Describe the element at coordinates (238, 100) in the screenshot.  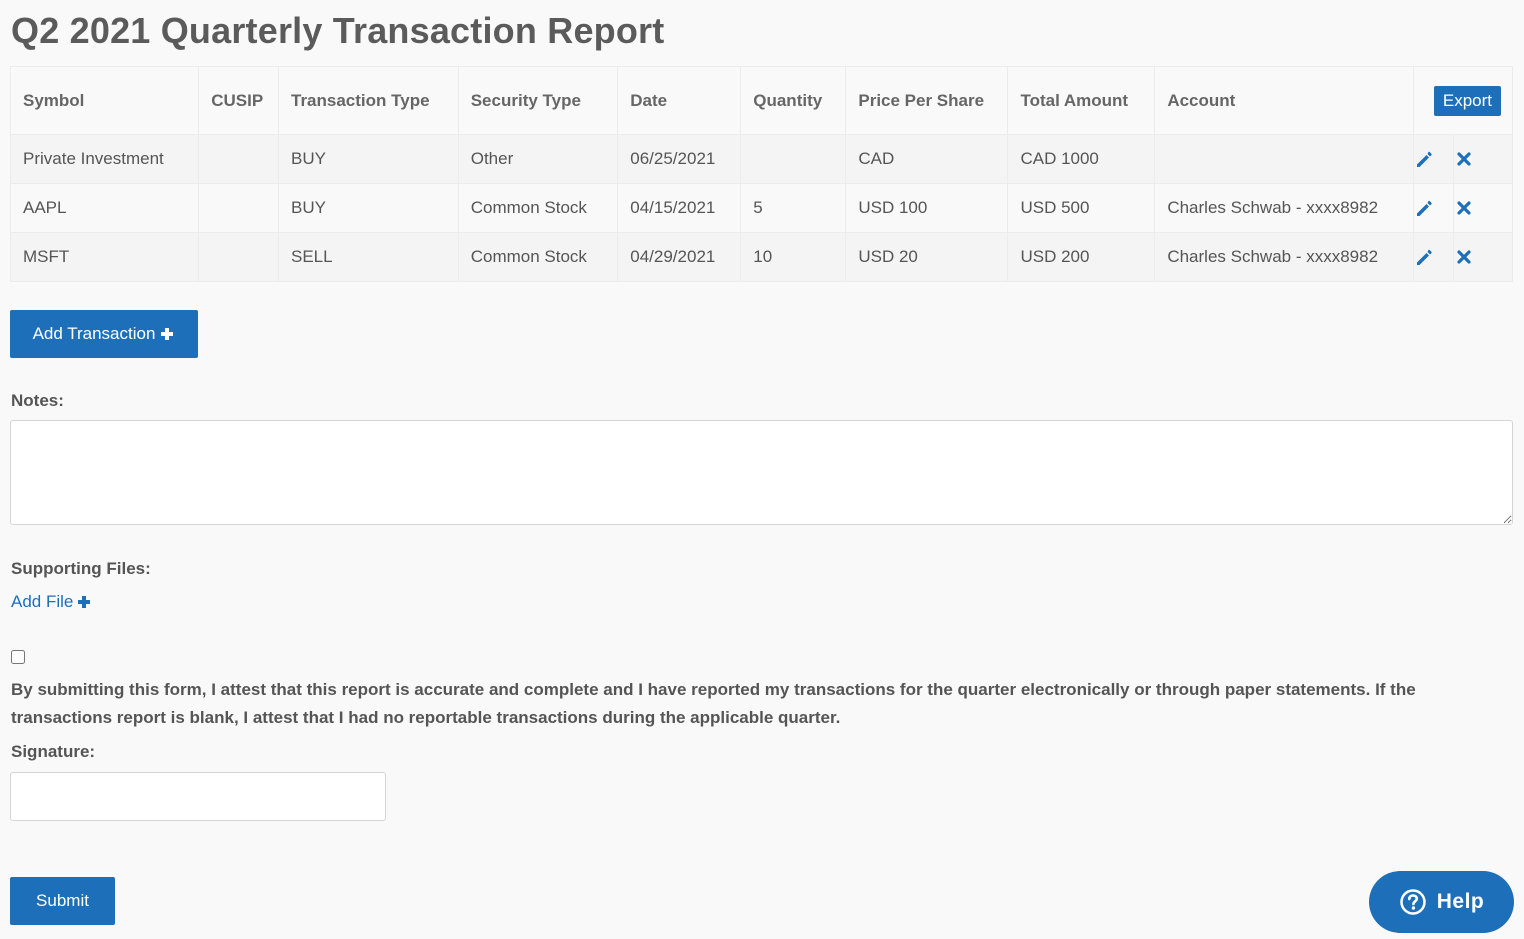
I see `column-header-cusip: CUSIP` at that location.